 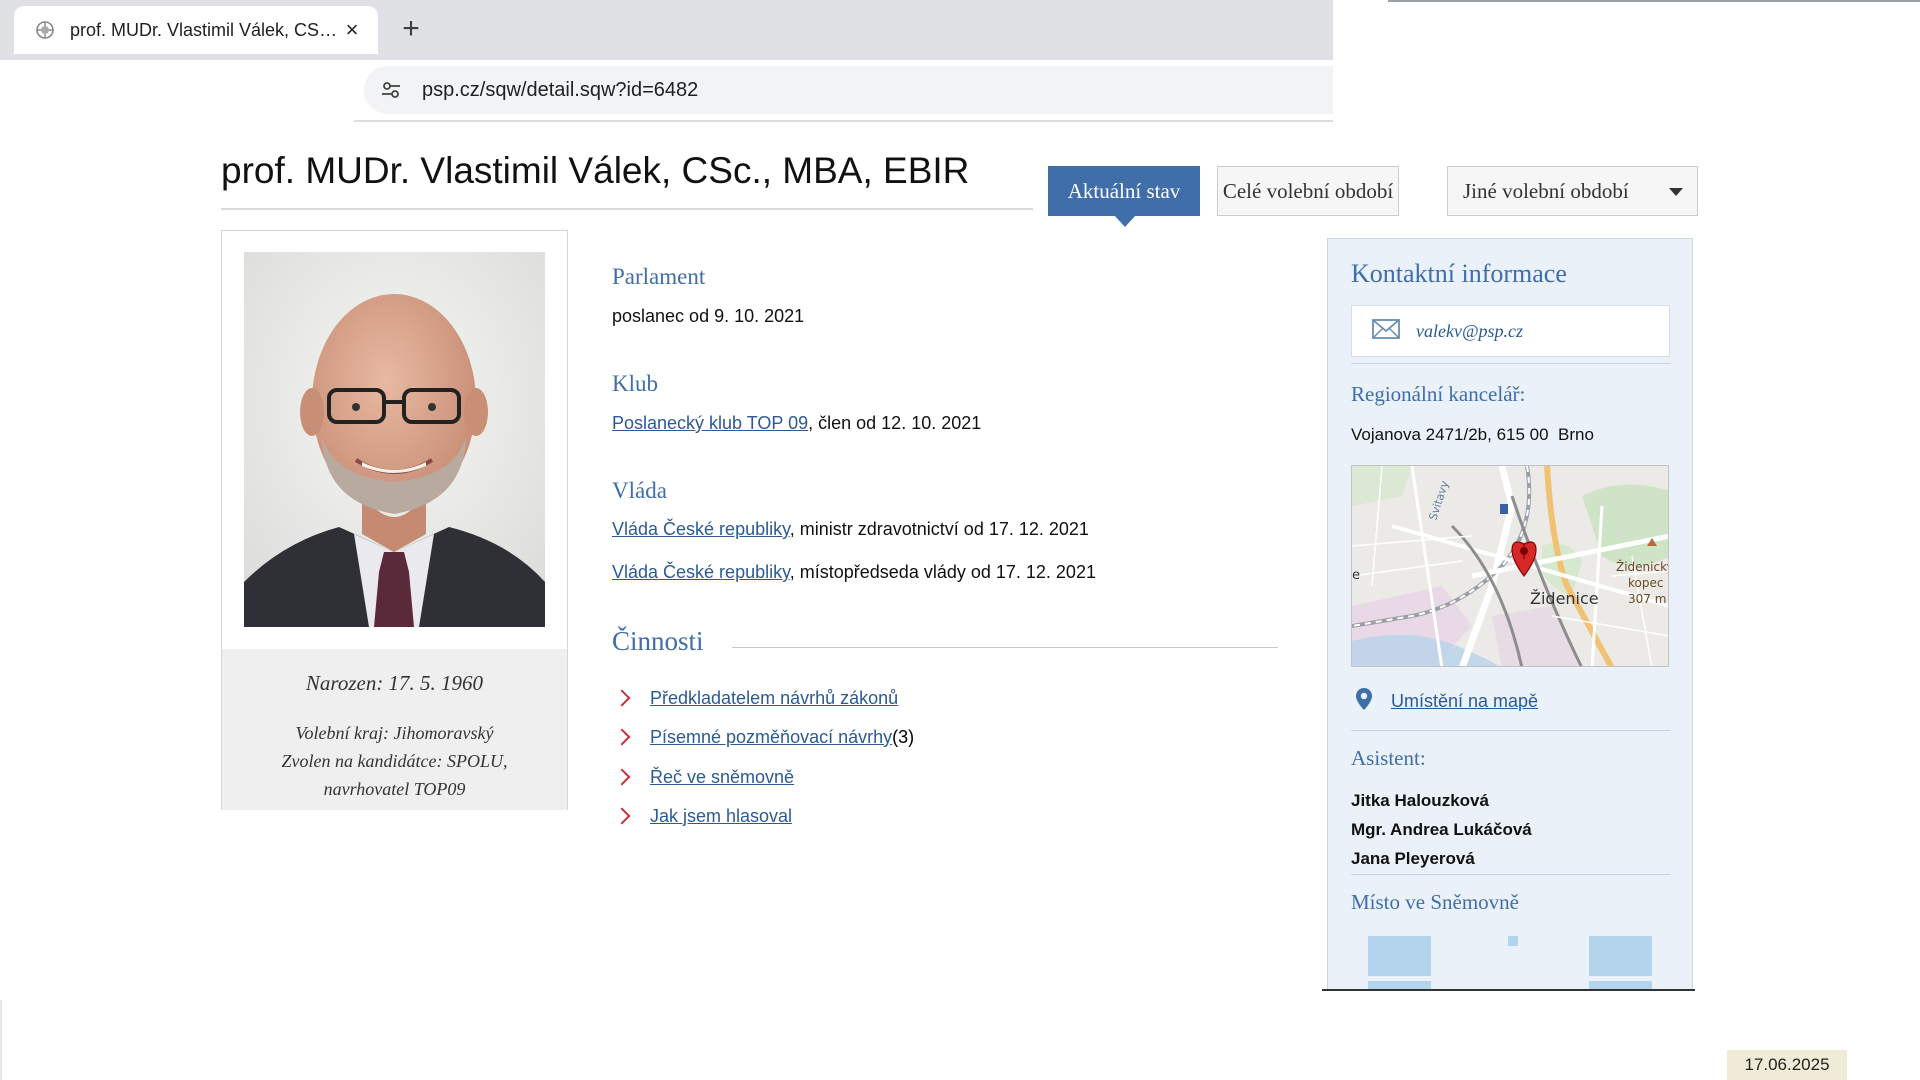 What do you see at coordinates (1364, 701) in the screenshot?
I see `map-pin-icon` at bounding box center [1364, 701].